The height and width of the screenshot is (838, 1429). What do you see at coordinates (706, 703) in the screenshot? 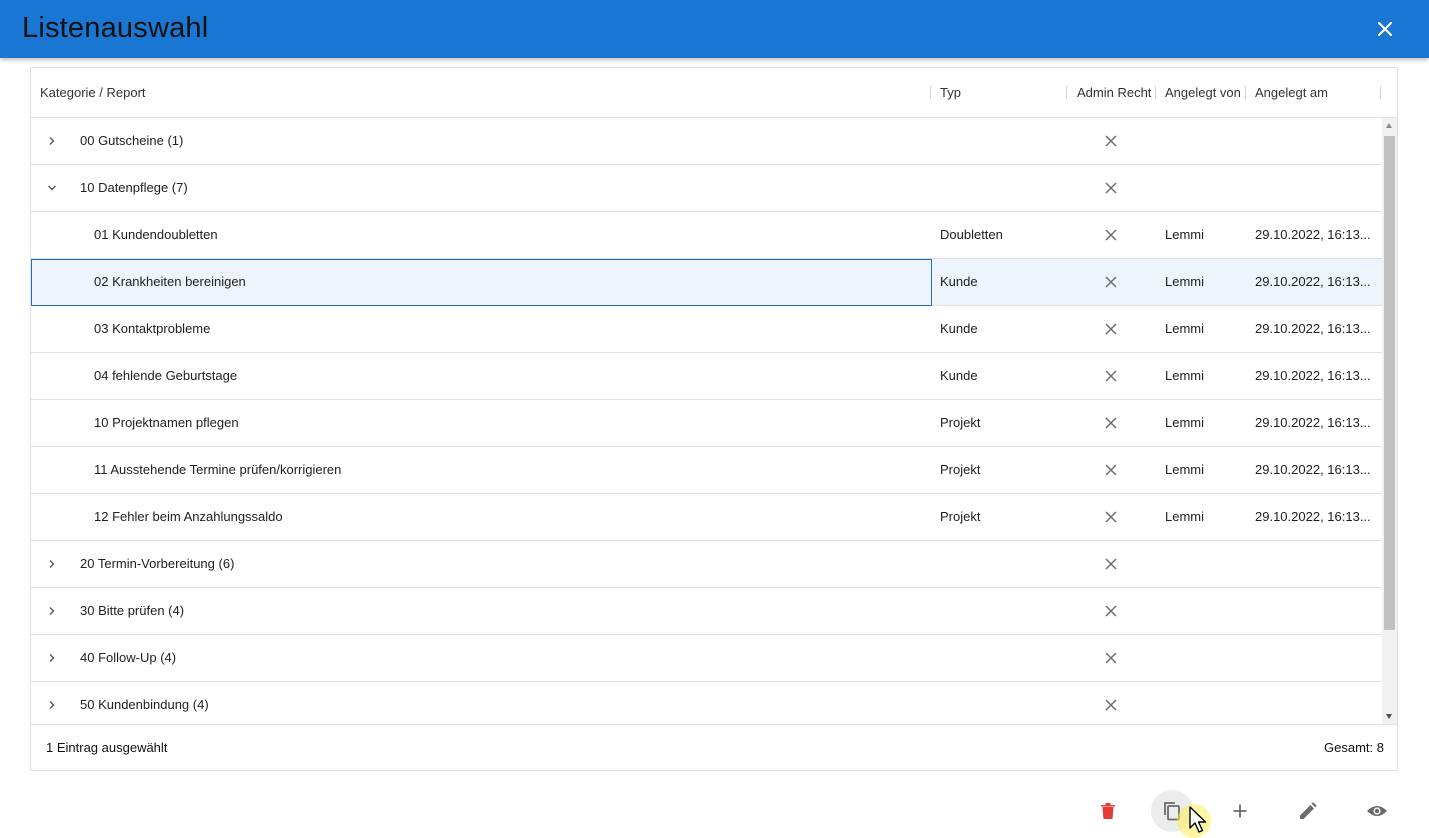
I see `group-row: 50 Kundenbindung (4)` at bounding box center [706, 703].